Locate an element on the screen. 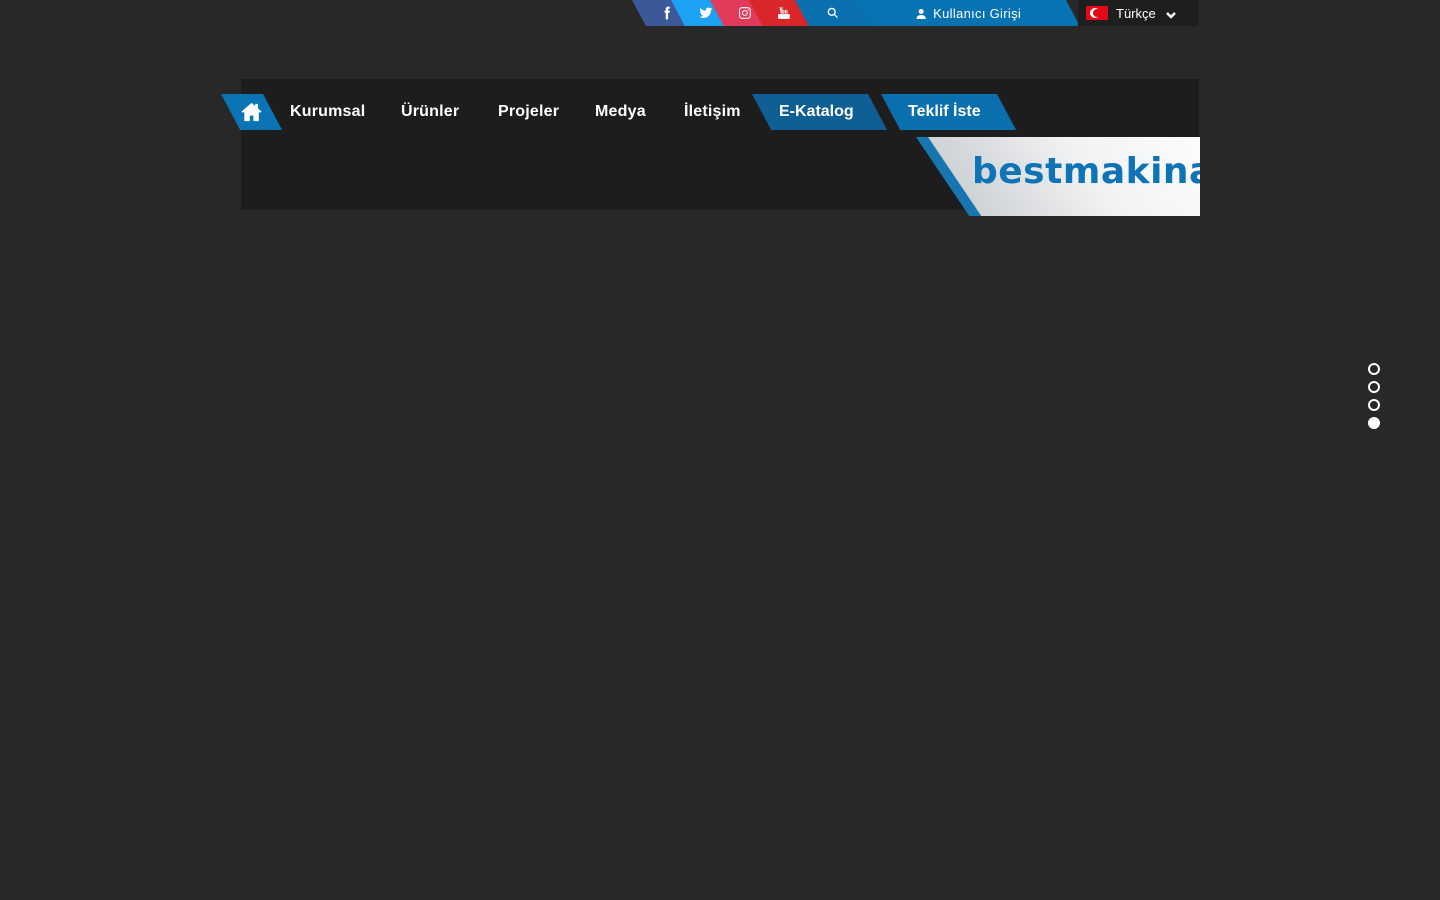 Image resolution: width=1440 pixels, height=900 pixels. nav-item-urunler: Ürünler is located at coordinates (430, 112).